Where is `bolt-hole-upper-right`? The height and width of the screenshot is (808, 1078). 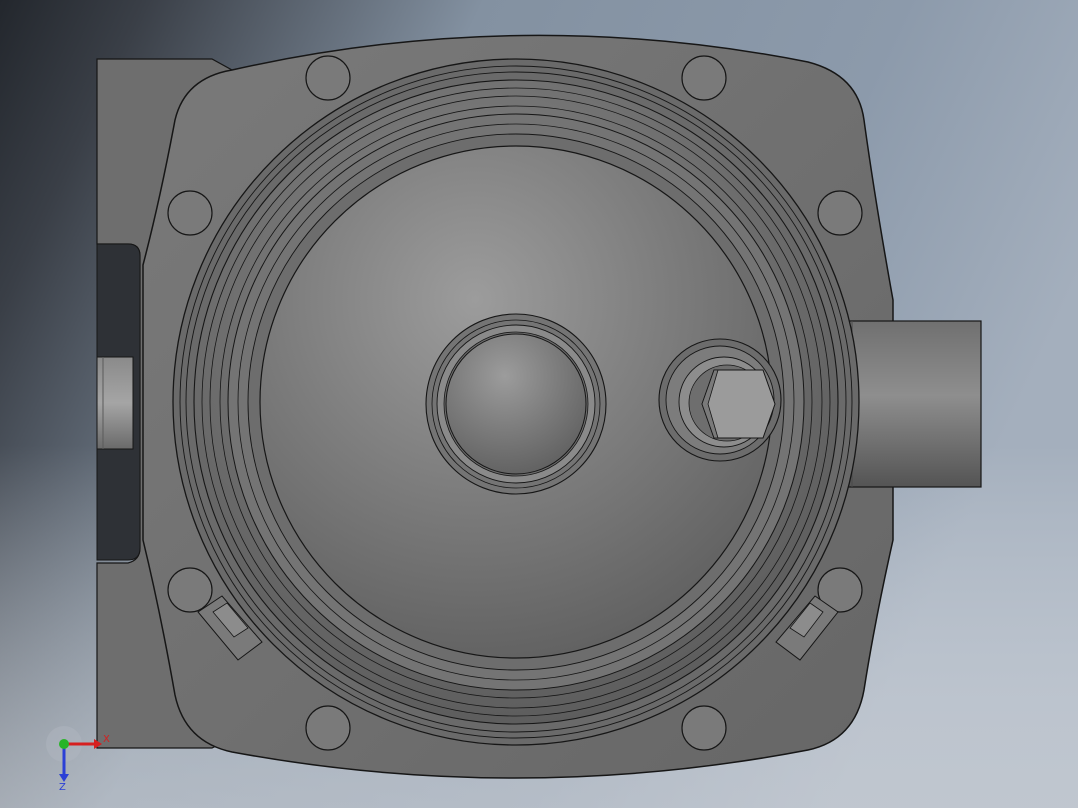
bolt-hole-upper-right is located at coordinates (840, 213).